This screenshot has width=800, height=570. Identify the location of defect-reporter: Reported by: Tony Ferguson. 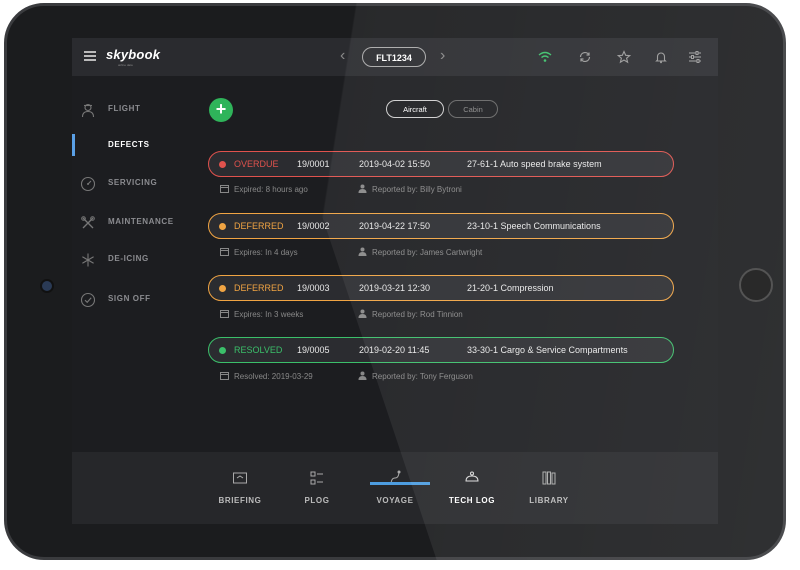
(415, 376).